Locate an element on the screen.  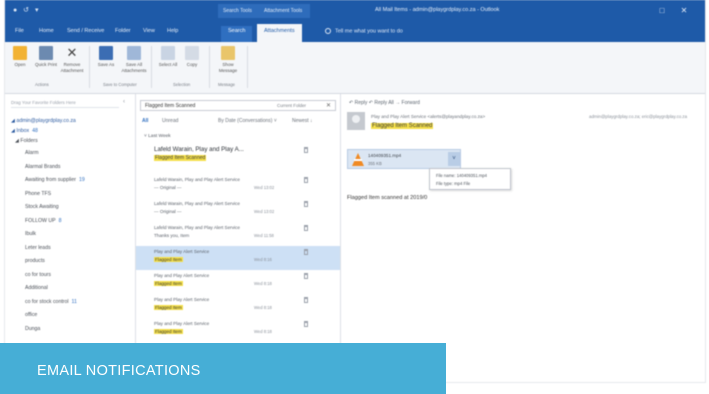
folder-item: Ibulk is located at coordinates (30, 234).